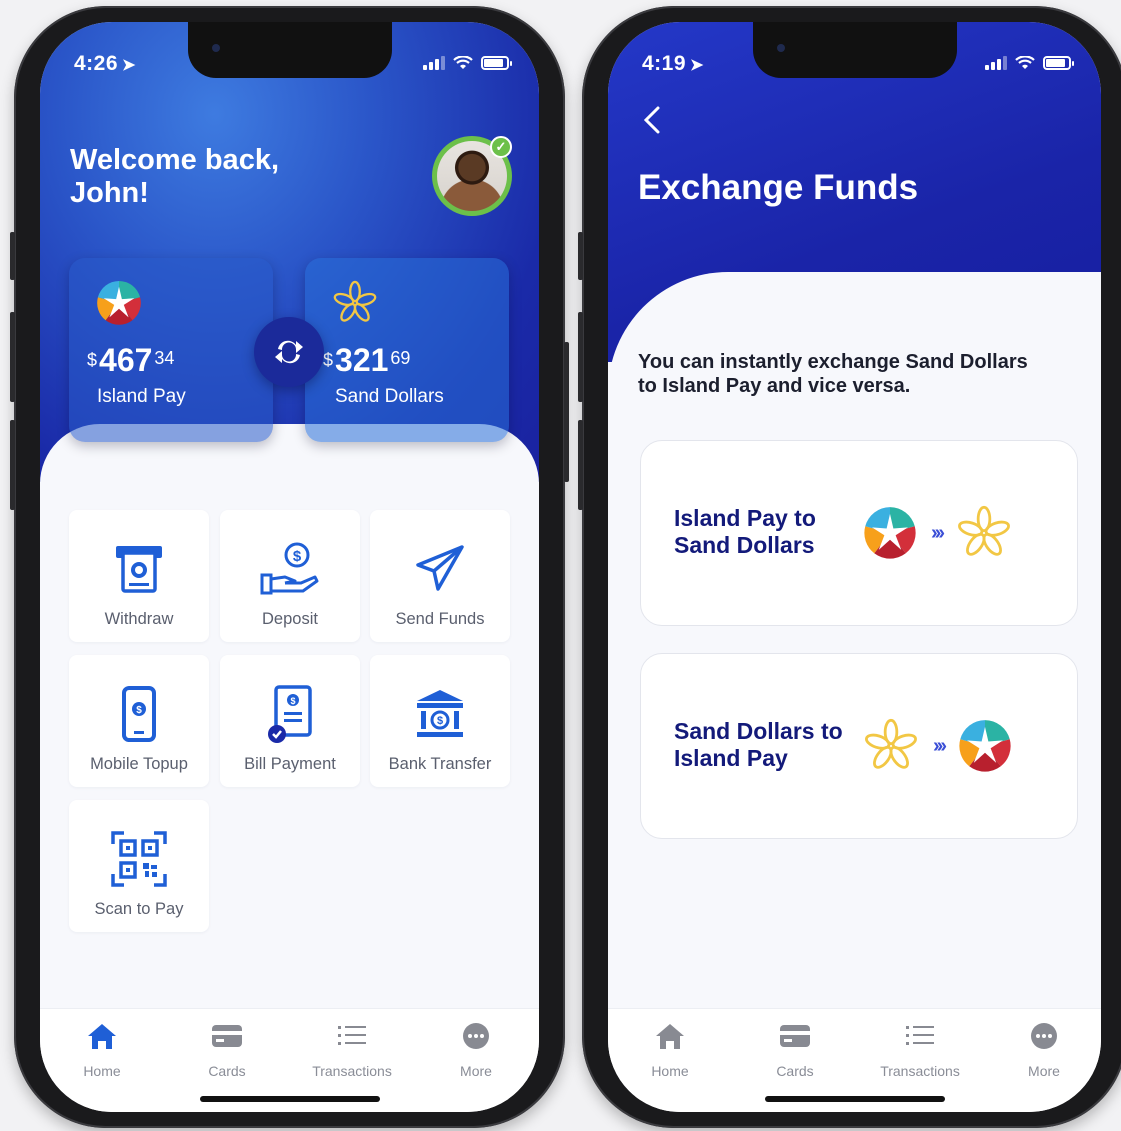 This screenshot has width=1121, height=1131. I want to click on bank-icon: $, so click(440, 713).